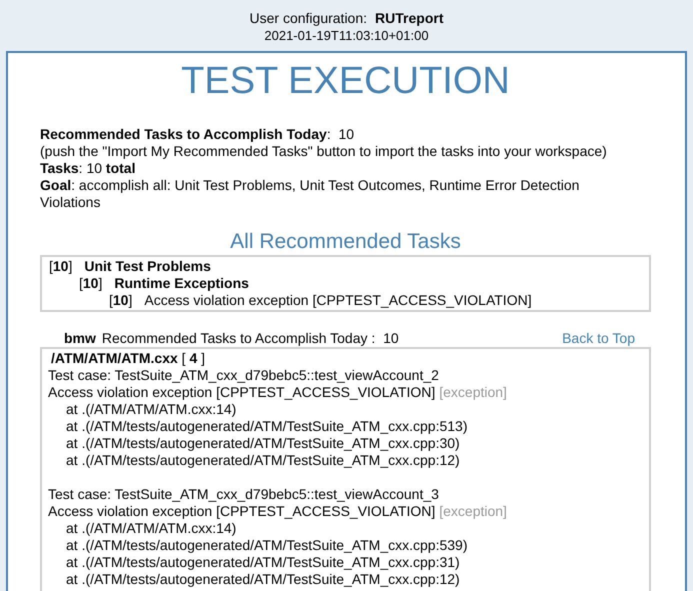  Describe the element at coordinates (345, 545) in the screenshot. I see `stack-frame: at .(/ATM/tests/autogenerated/ATM/TestSuite_ATM_cxx.cpp:539)` at that location.